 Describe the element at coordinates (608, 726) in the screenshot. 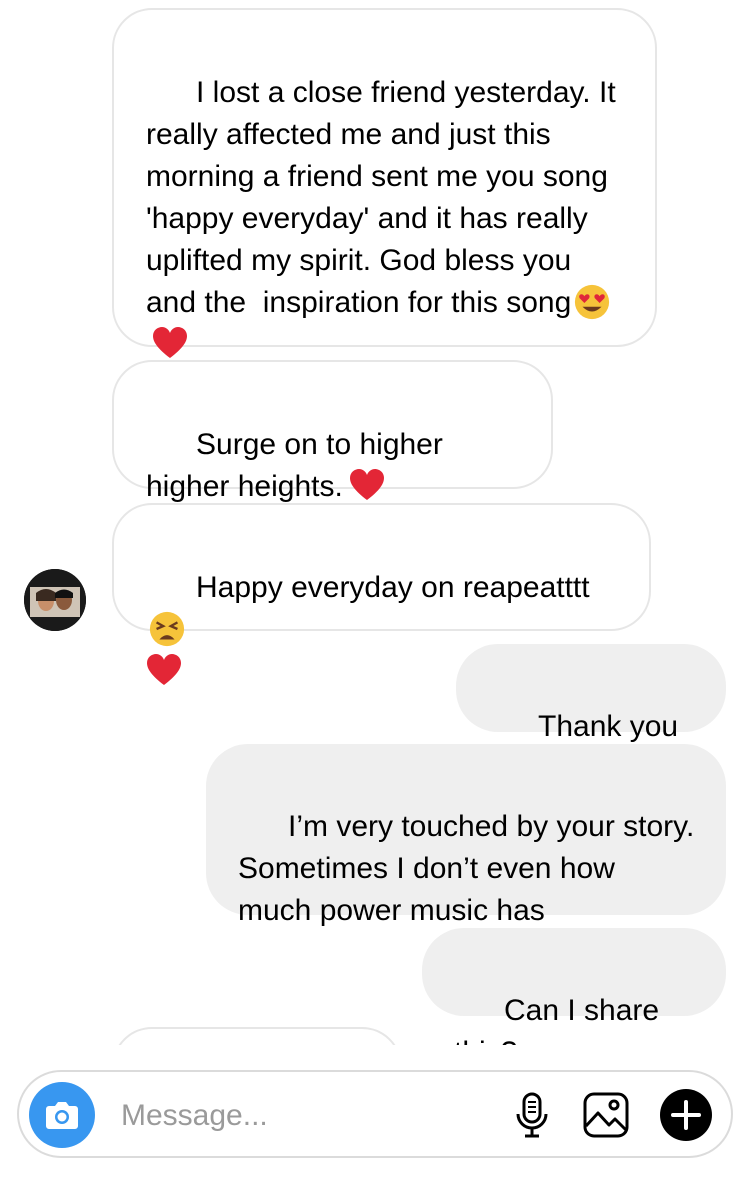

I see `message-text: Thank you` at that location.